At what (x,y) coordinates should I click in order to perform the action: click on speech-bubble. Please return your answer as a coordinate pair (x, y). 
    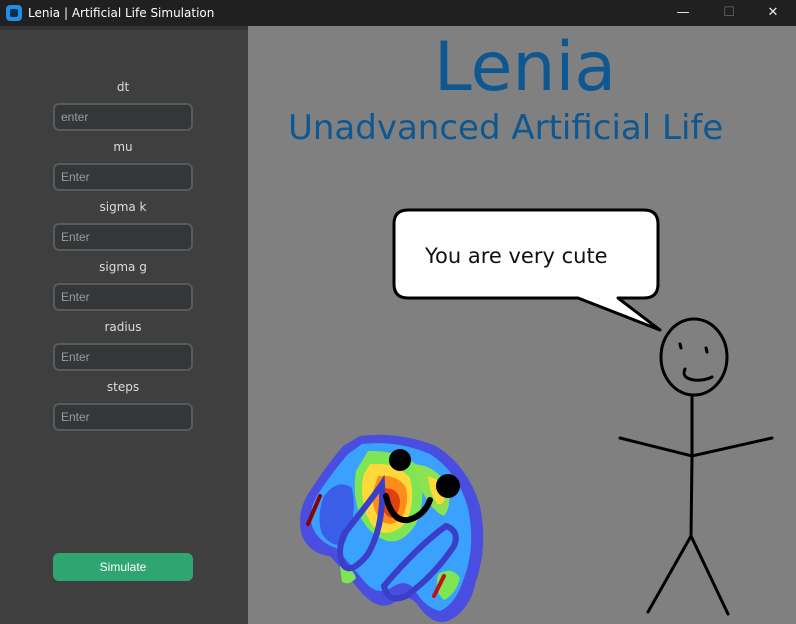
    Looking at the image, I should click on (527, 270).